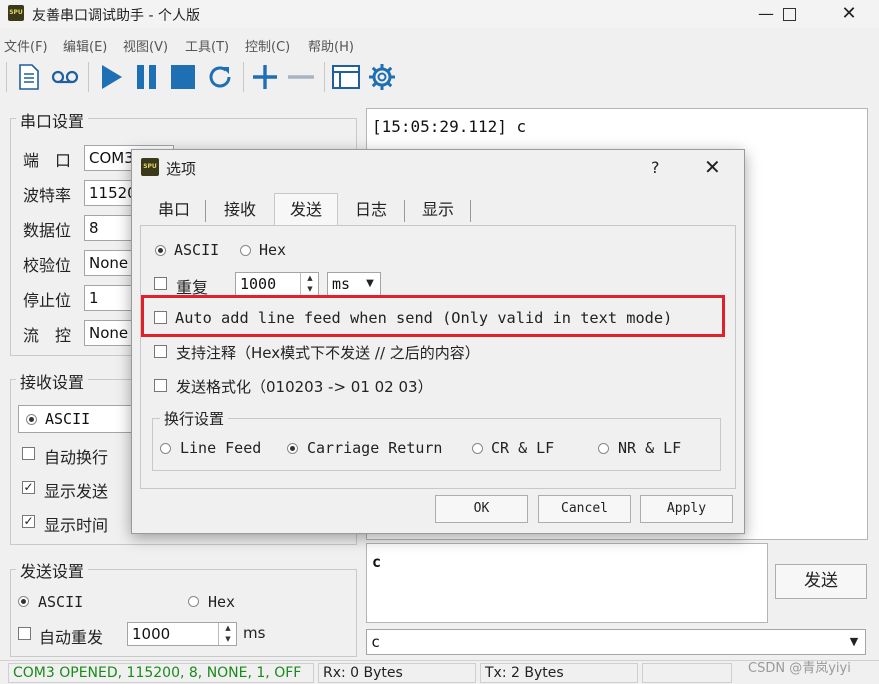 The height and width of the screenshot is (684, 879). I want to click on port-status: COM3 OPENED, 115200, 8, NONE, 1, OFF, so click(161, 673).